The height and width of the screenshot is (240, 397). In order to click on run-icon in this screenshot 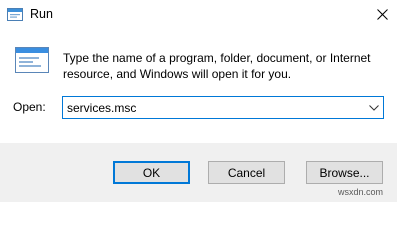, I will do `click(32, 60)`.